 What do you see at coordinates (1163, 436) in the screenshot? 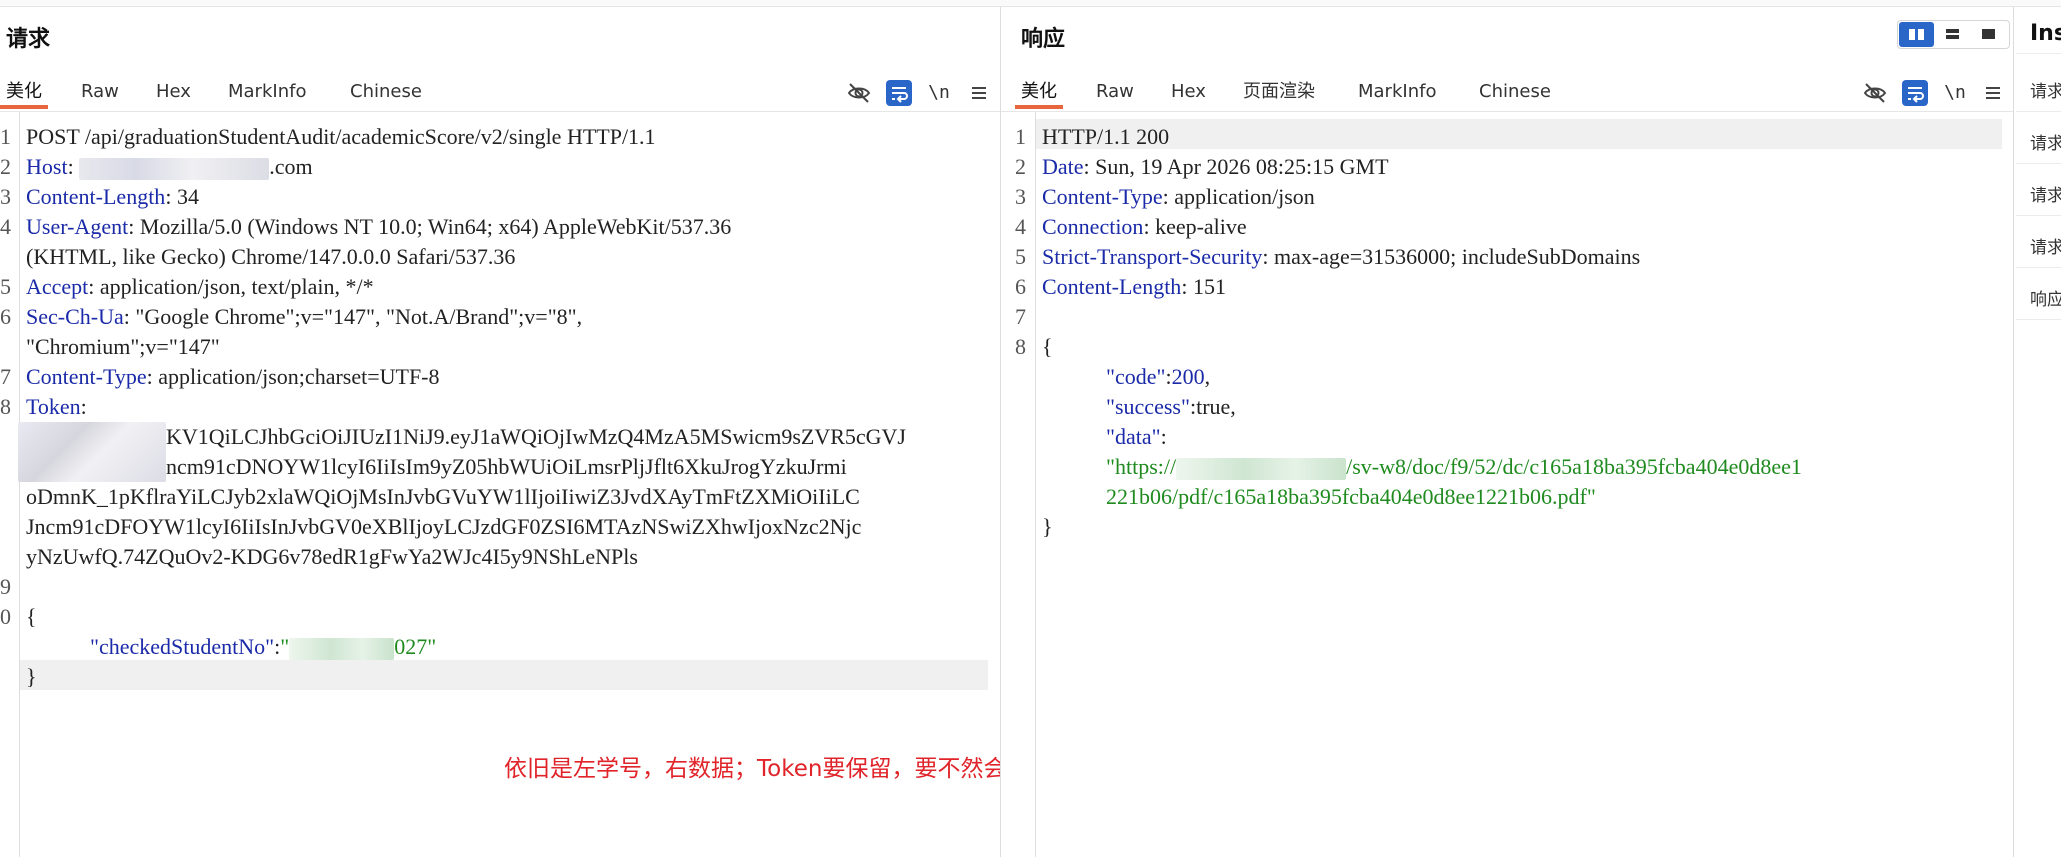
I see `json-colon: :` at bounding box center [1163, 436].